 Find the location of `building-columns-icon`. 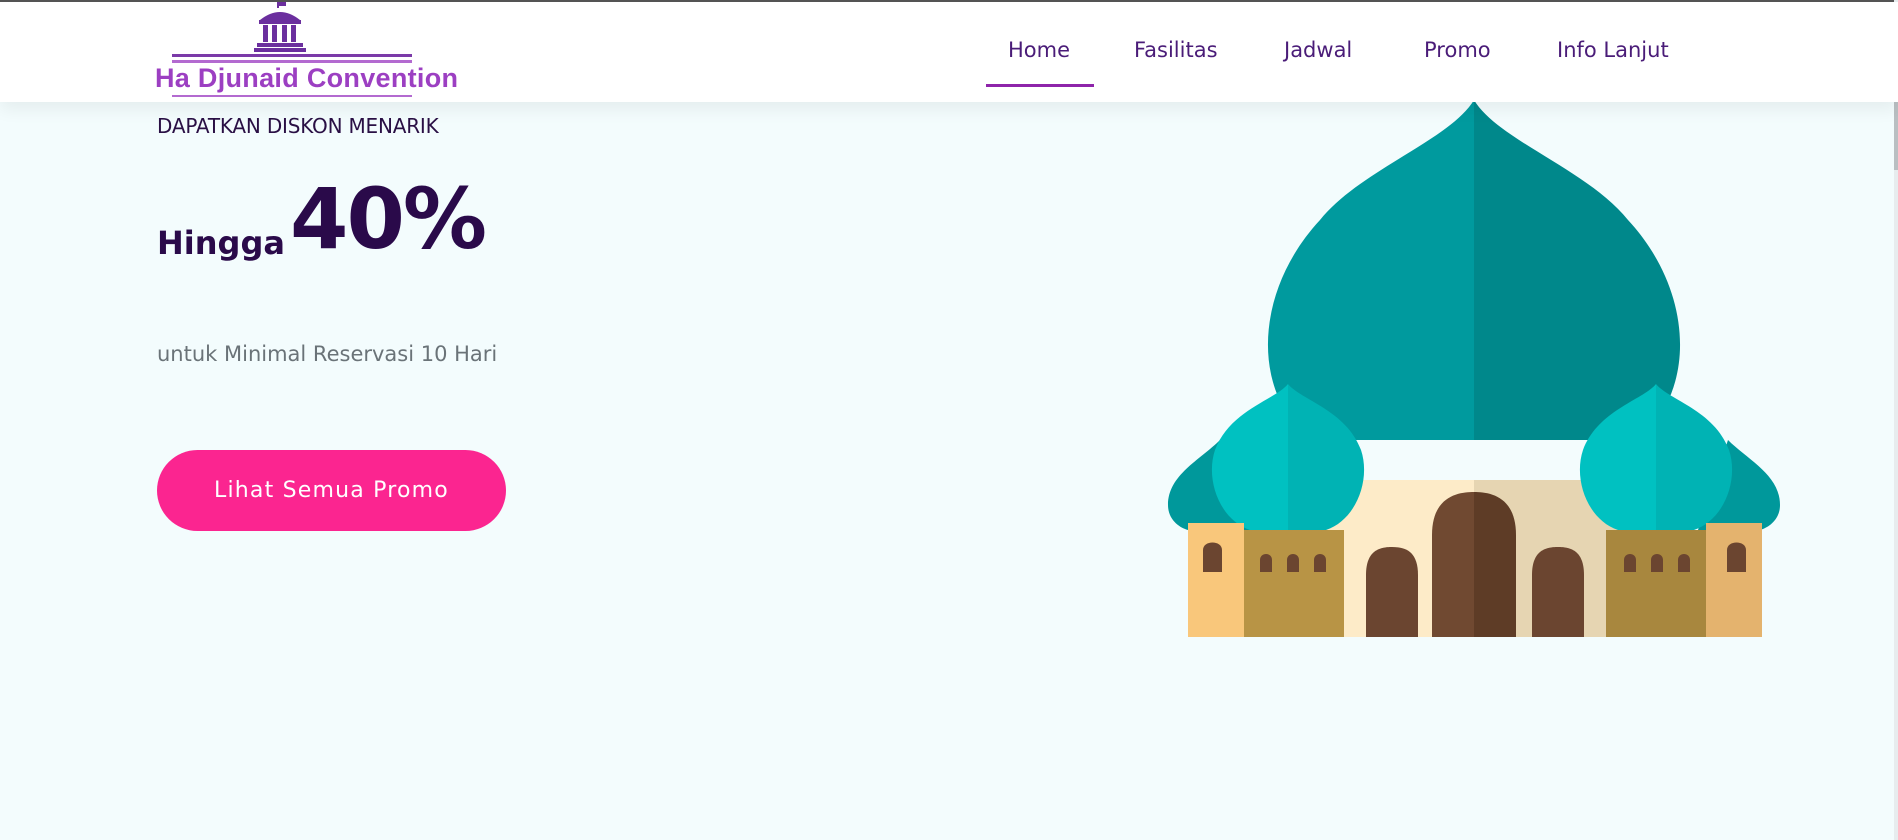

building-columns-icon is located at coordinates (280, 27).